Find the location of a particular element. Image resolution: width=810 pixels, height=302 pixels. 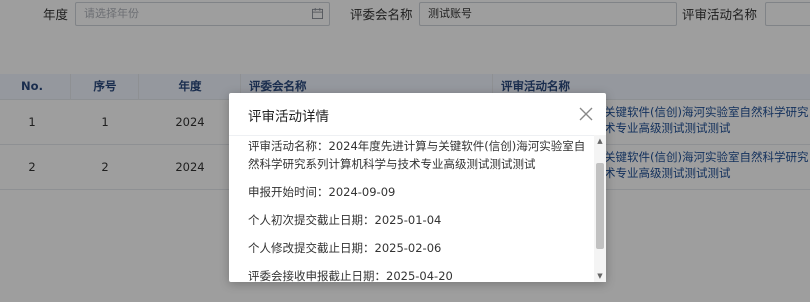

scroll-down-icon: ▼ is located at coordinates (600, 276).